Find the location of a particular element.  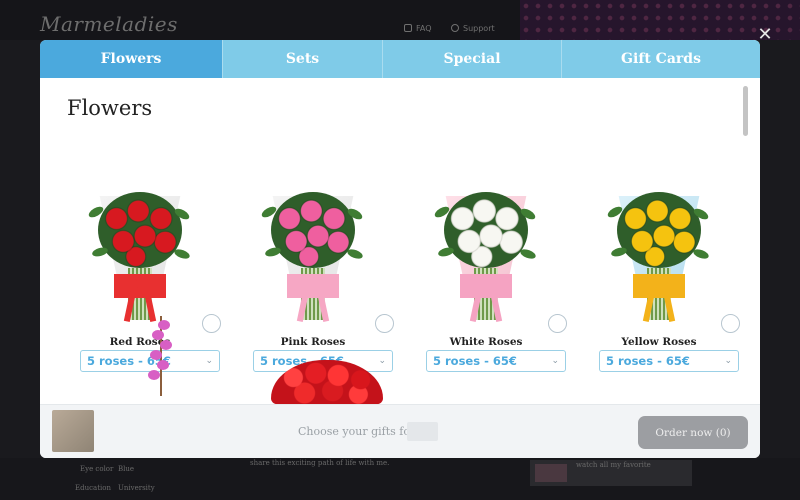

product-name: Yellow Roses is located at coordinates (659, 342).